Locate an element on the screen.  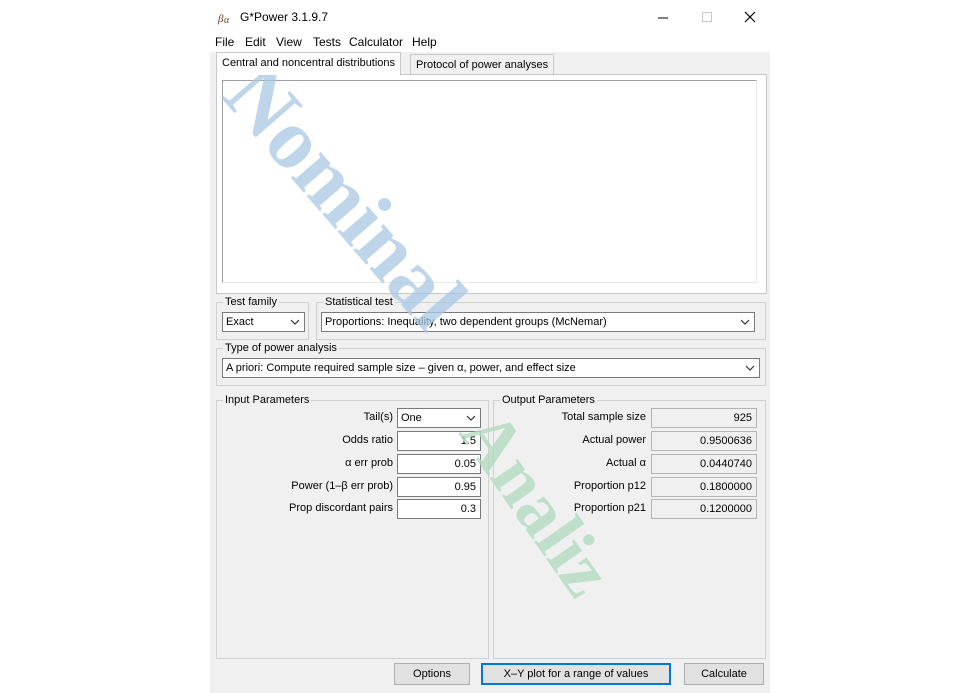
output-parameters-title: Output Parameters is located at coordinates (548, 400).